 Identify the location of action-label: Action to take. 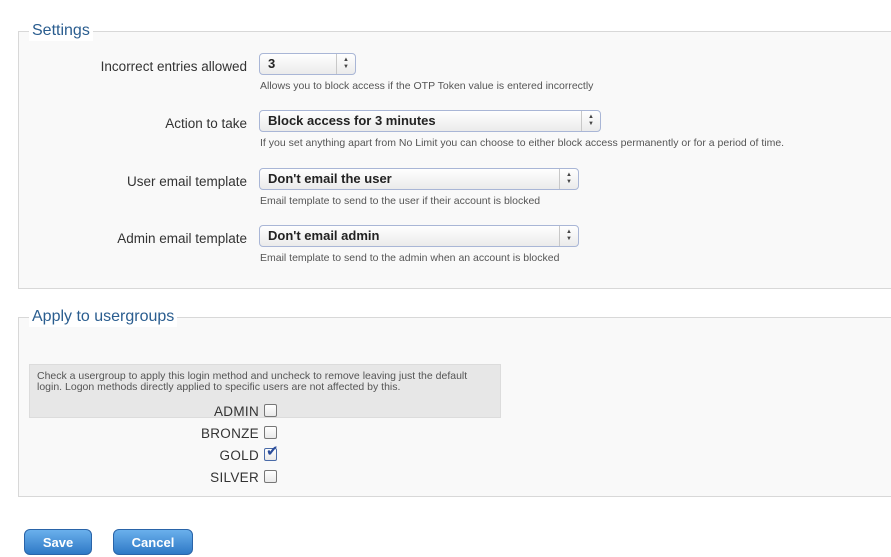
(206, 123).